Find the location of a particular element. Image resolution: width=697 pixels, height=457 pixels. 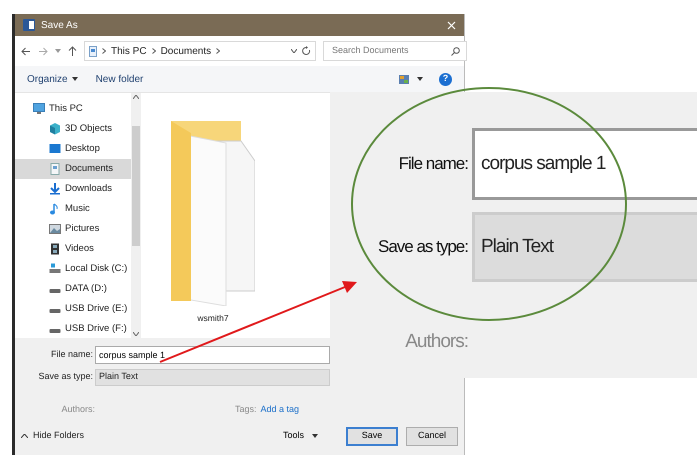

breadcrumb: This PC is located at coordinates (129, 51).